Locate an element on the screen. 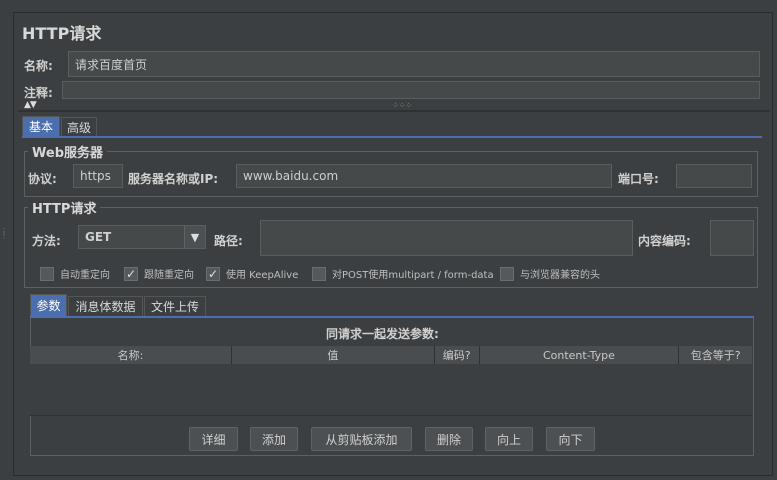 Image resolution: width=777 pixels, height=480 pixels. move-down-button: 向下 is located at coordinates (570, 439).